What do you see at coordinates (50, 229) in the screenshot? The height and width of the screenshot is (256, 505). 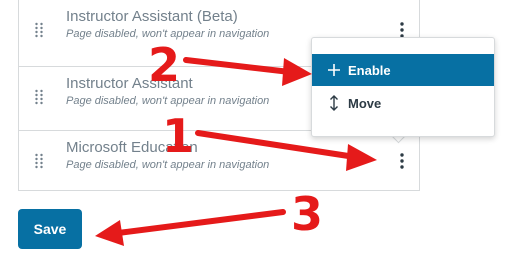 I see `save-button: Save` at bounding box center [50, 229].